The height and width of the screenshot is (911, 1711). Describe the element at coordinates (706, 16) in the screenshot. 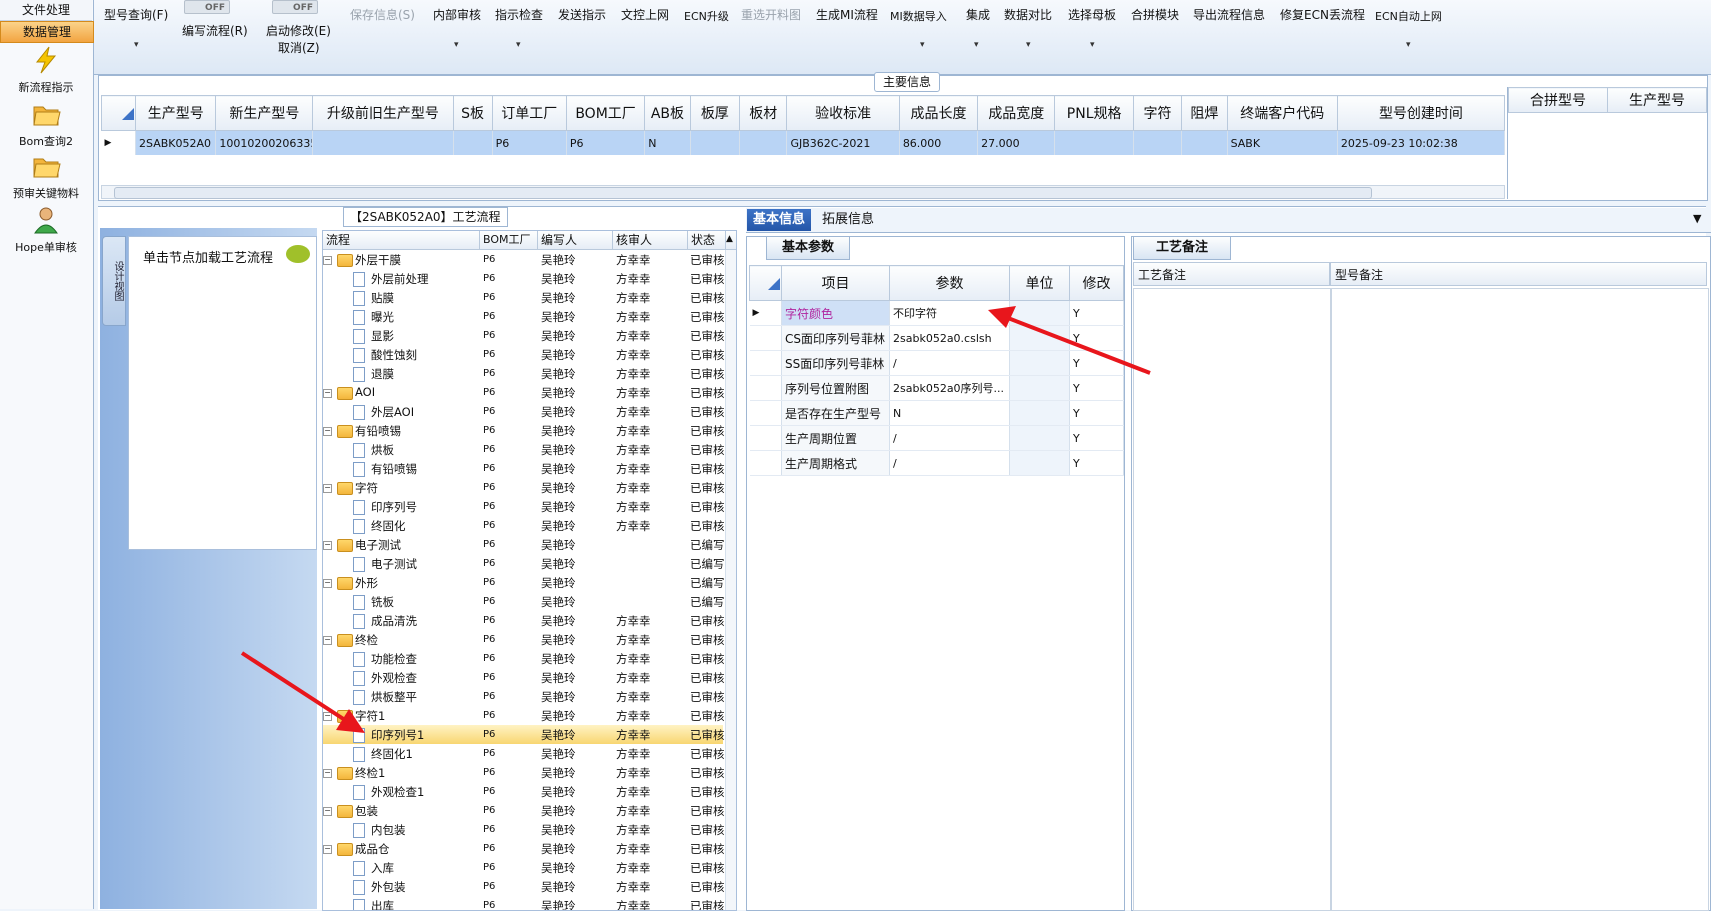

I see `ecn-upgrade-button: ECN升级` at that location.